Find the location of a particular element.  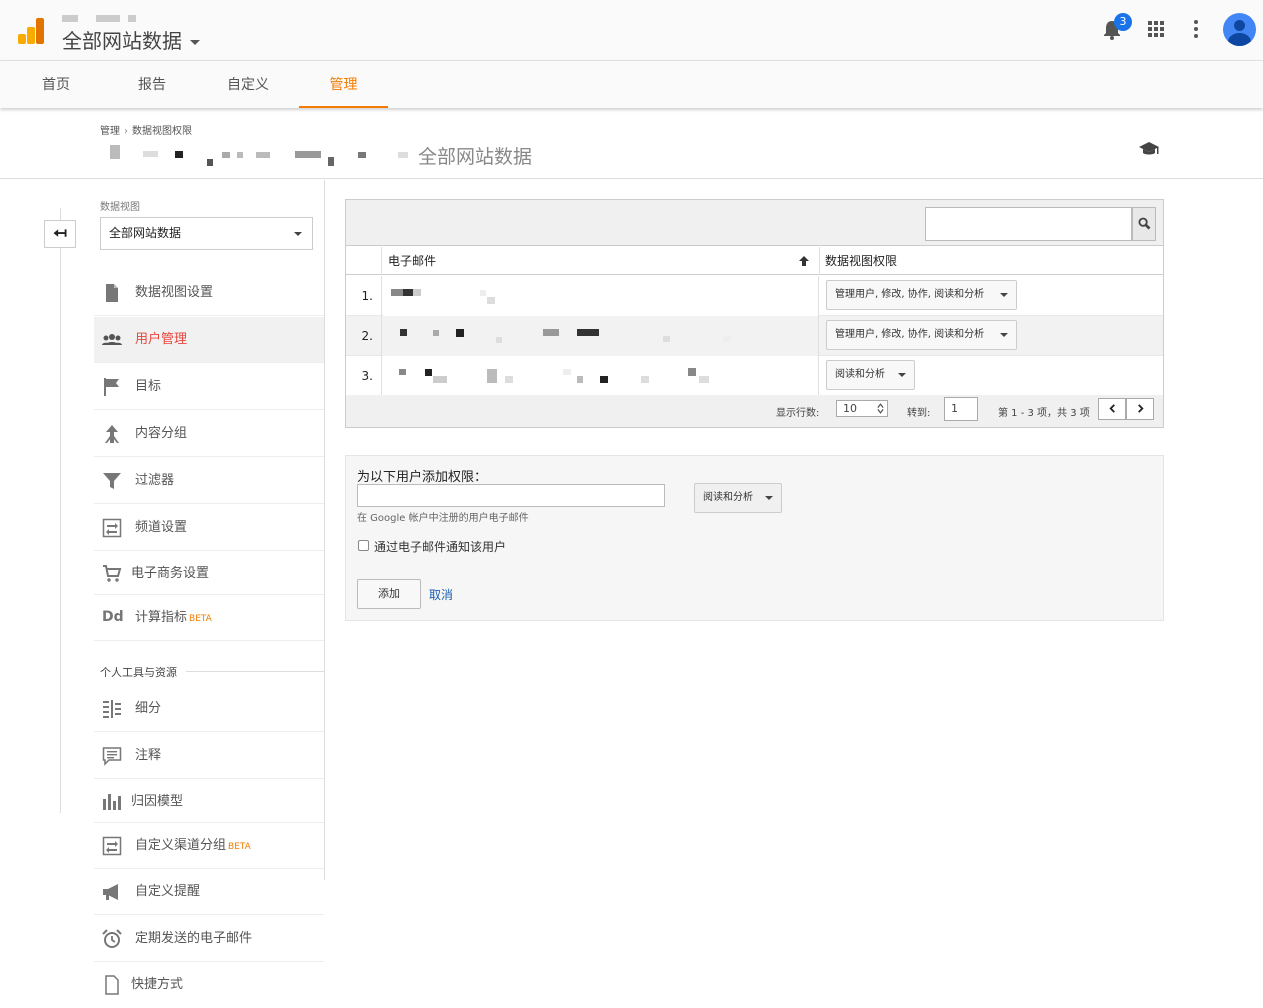

menu-annotations: 注释 is located at coordinates (209, 756).